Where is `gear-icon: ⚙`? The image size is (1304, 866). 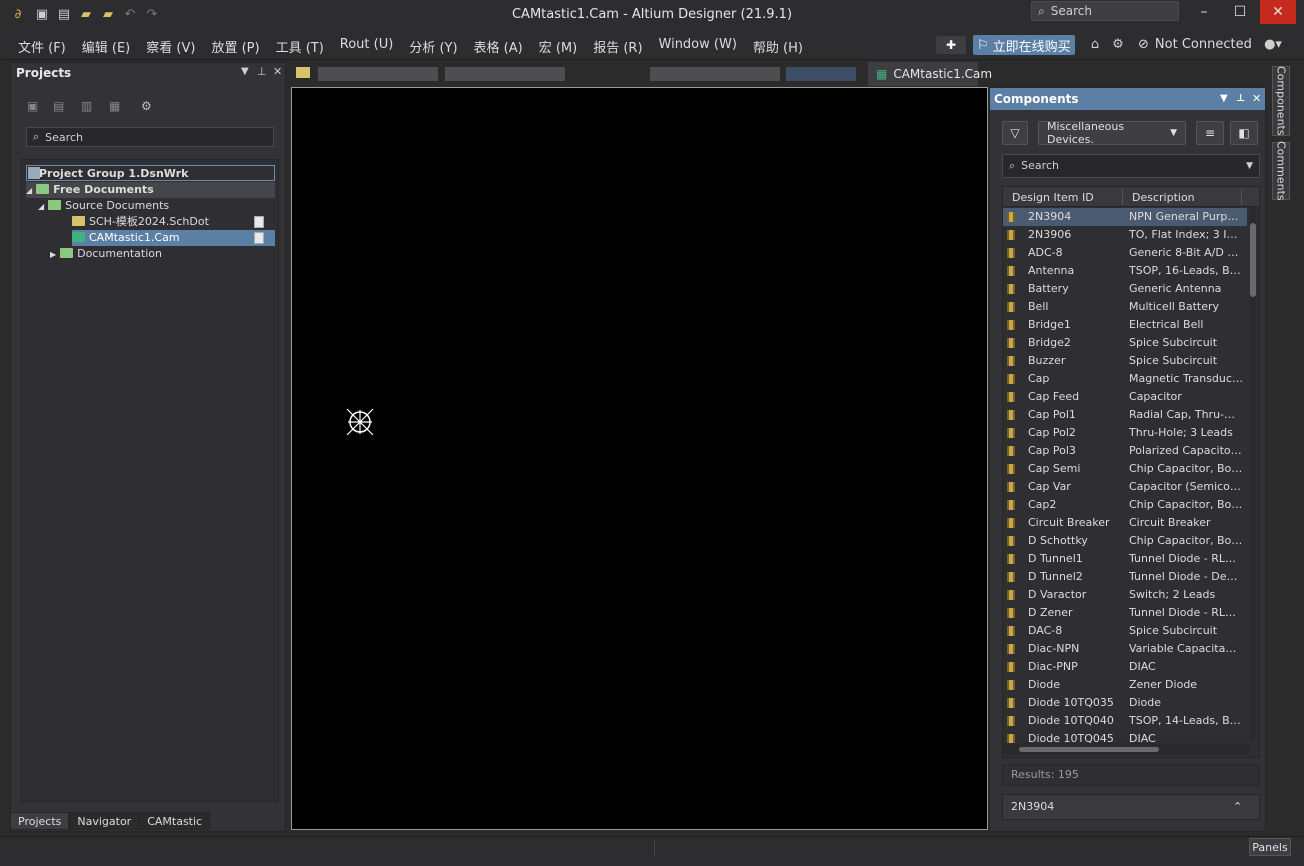
gear-icon: ⚙ is located at coordinates (1118, 44).